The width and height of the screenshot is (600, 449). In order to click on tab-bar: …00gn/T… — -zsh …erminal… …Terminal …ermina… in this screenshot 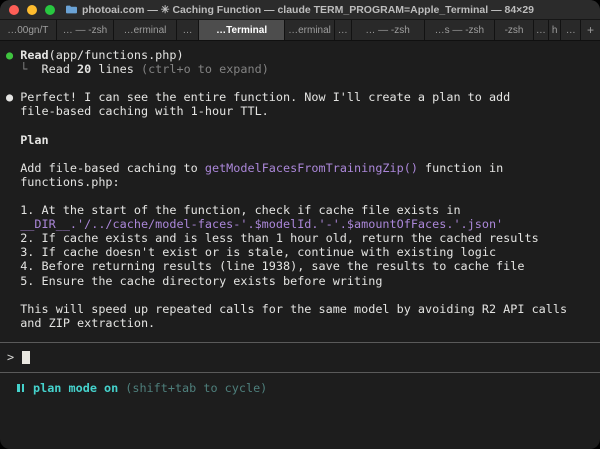, I will do `click(300, 30)`.